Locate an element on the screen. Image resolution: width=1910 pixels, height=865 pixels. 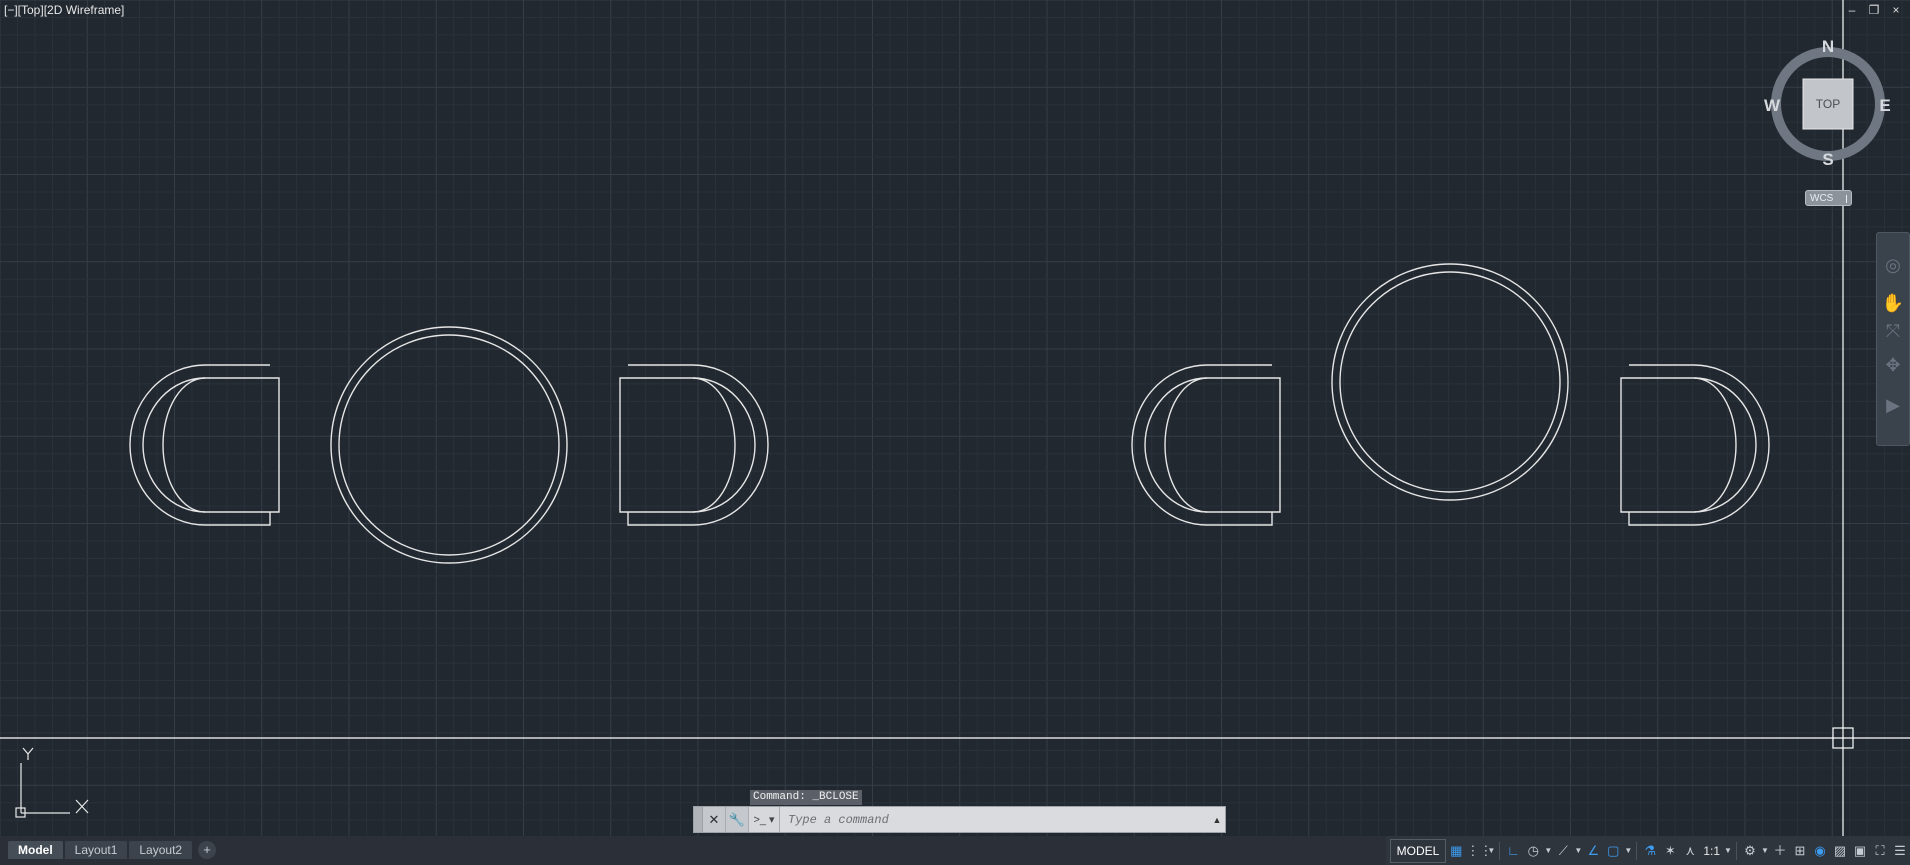
scale-dropdown-icon: ▼ is located at coordinates (1728, 850).